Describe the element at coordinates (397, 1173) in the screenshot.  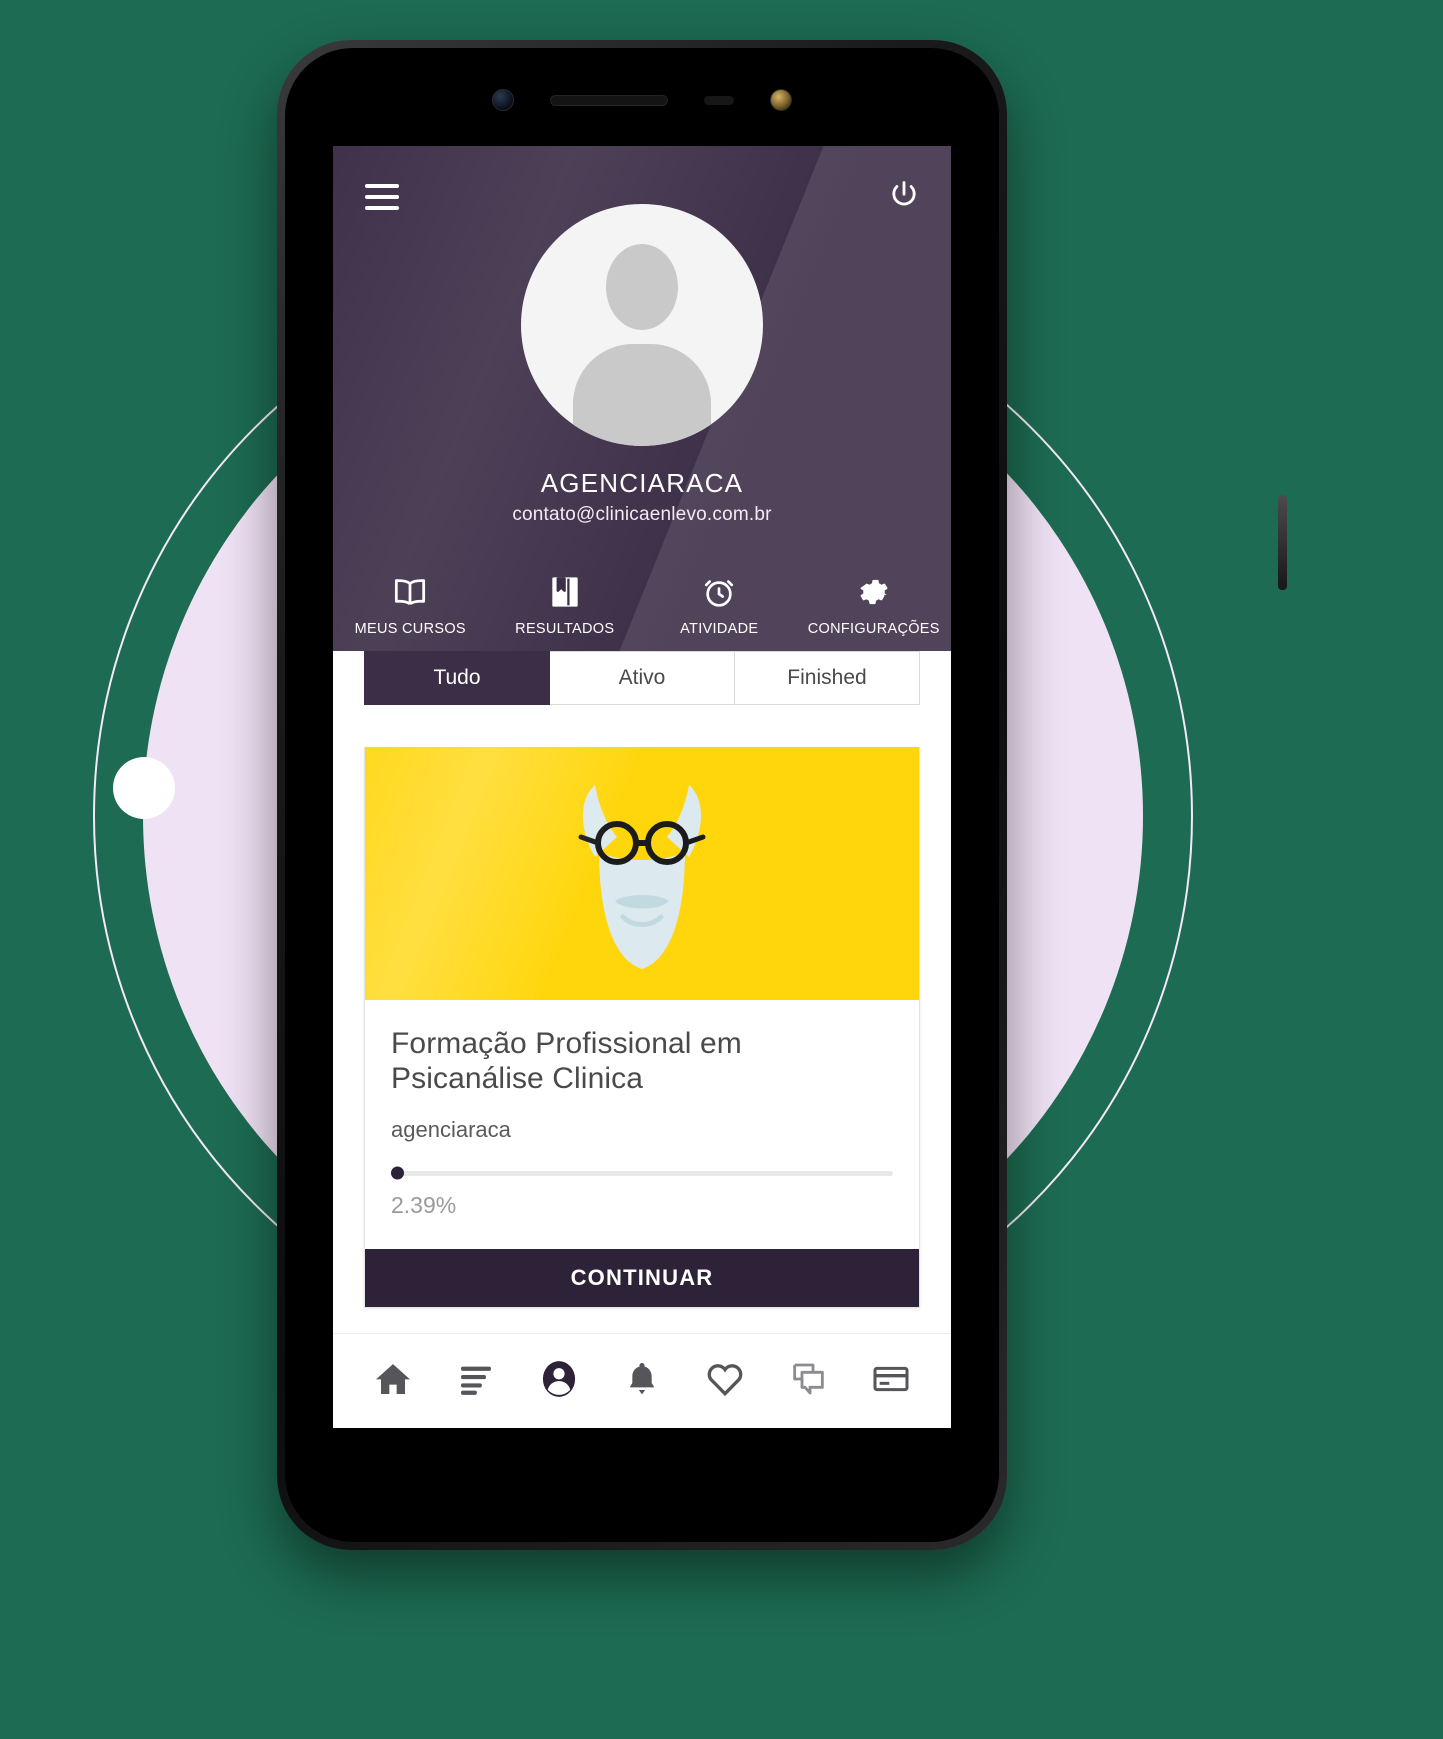
I see `progress-bar-fill` at that location.